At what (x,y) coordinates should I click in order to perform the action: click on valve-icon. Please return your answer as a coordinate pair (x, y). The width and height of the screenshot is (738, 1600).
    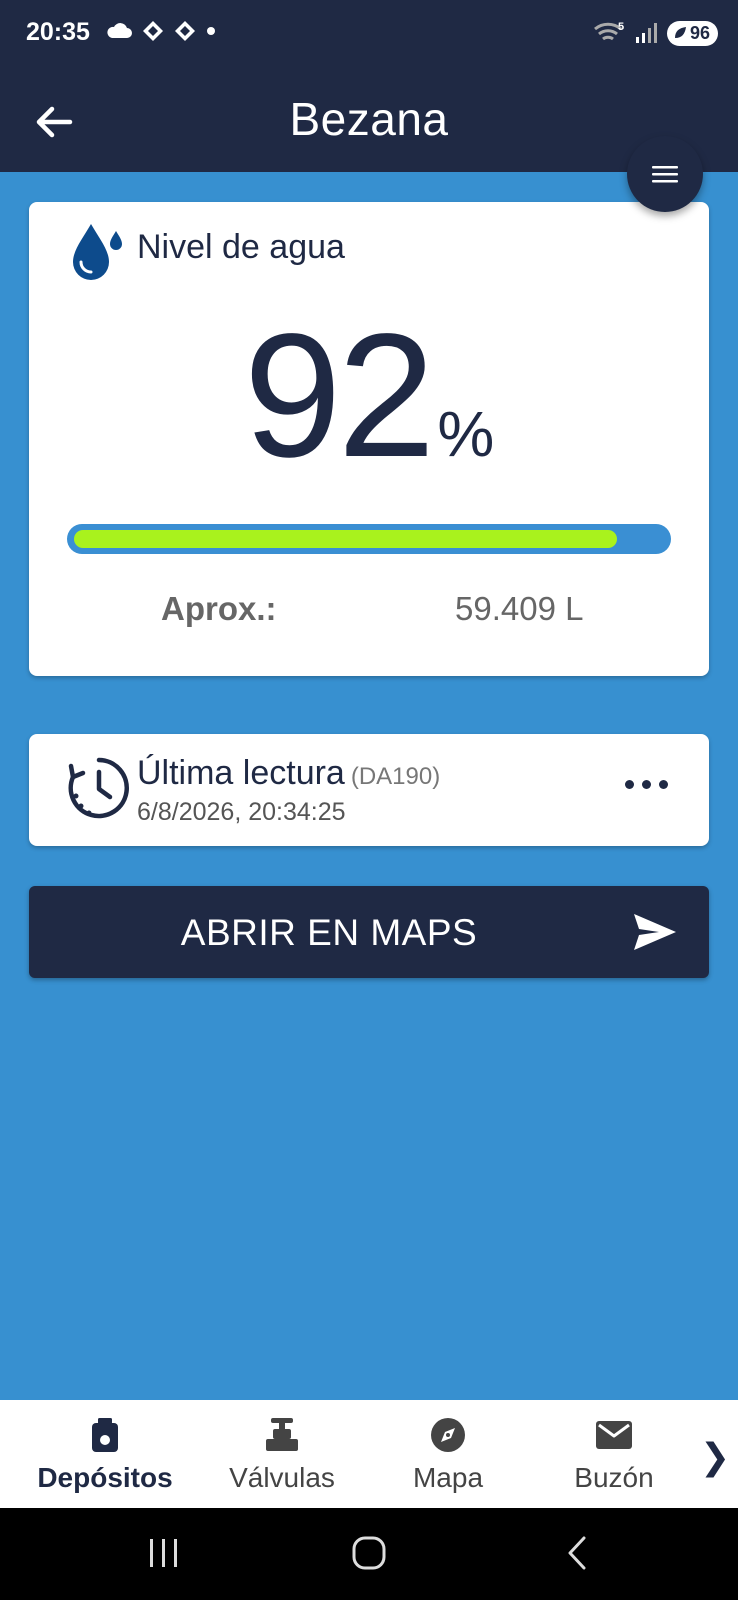
    Looking at the image, I should click on (282, 1435).